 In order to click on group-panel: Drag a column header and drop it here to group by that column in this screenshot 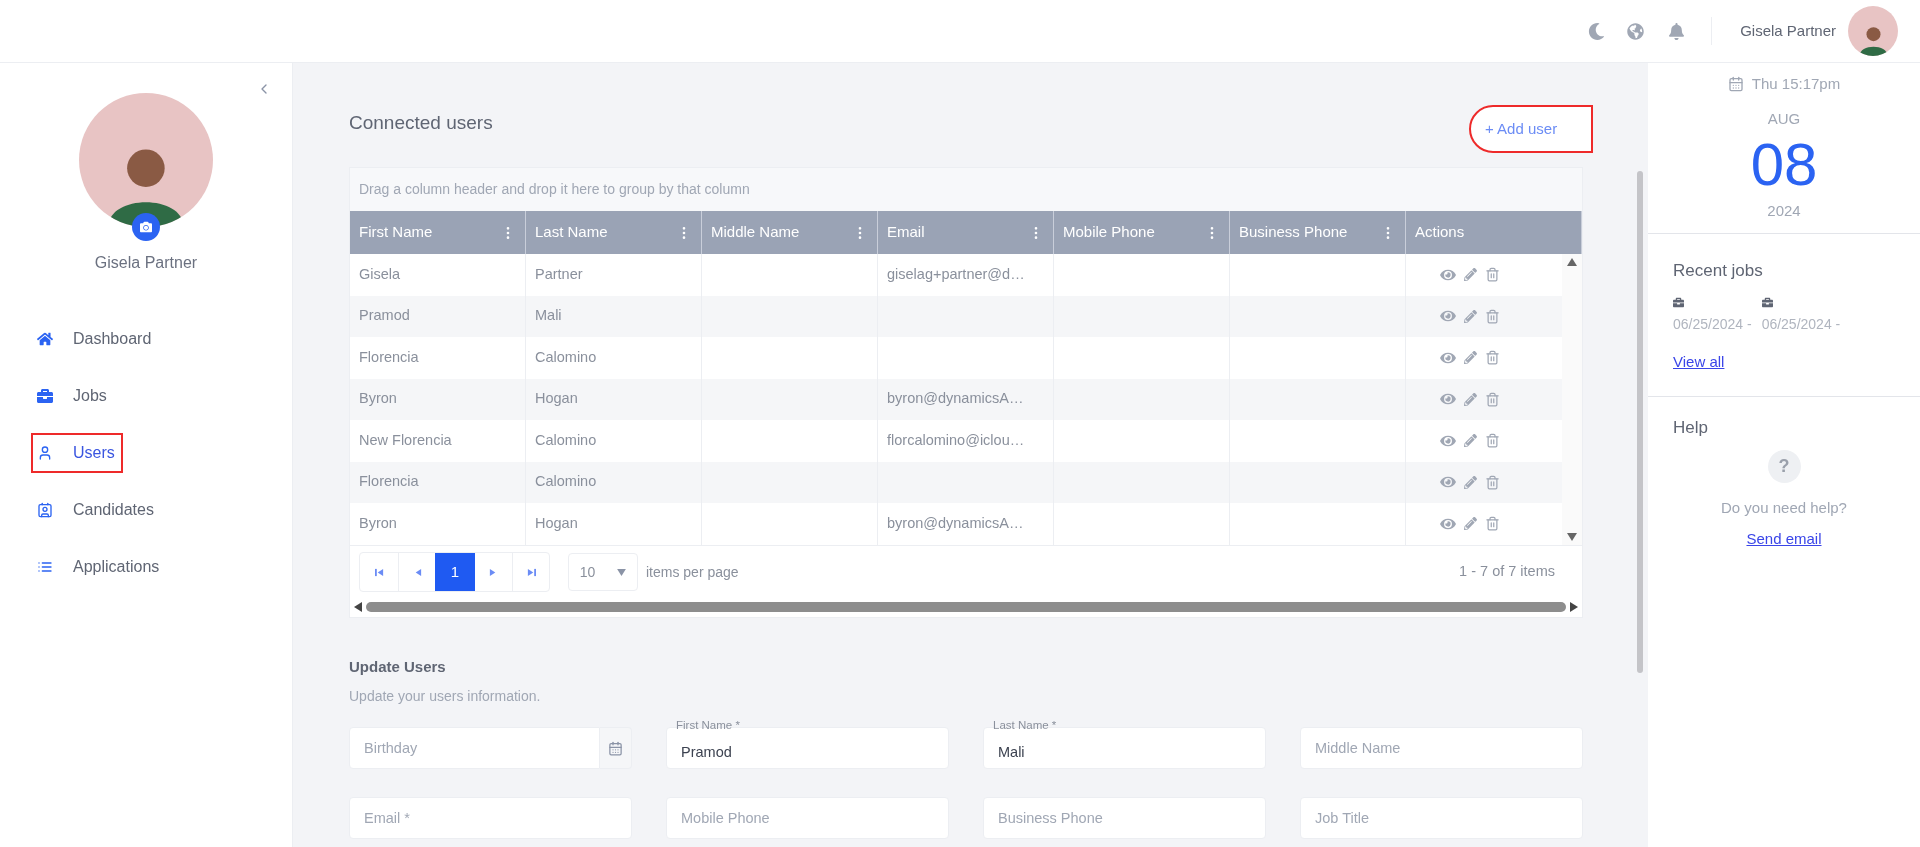, I will do `click(966, 189)`.